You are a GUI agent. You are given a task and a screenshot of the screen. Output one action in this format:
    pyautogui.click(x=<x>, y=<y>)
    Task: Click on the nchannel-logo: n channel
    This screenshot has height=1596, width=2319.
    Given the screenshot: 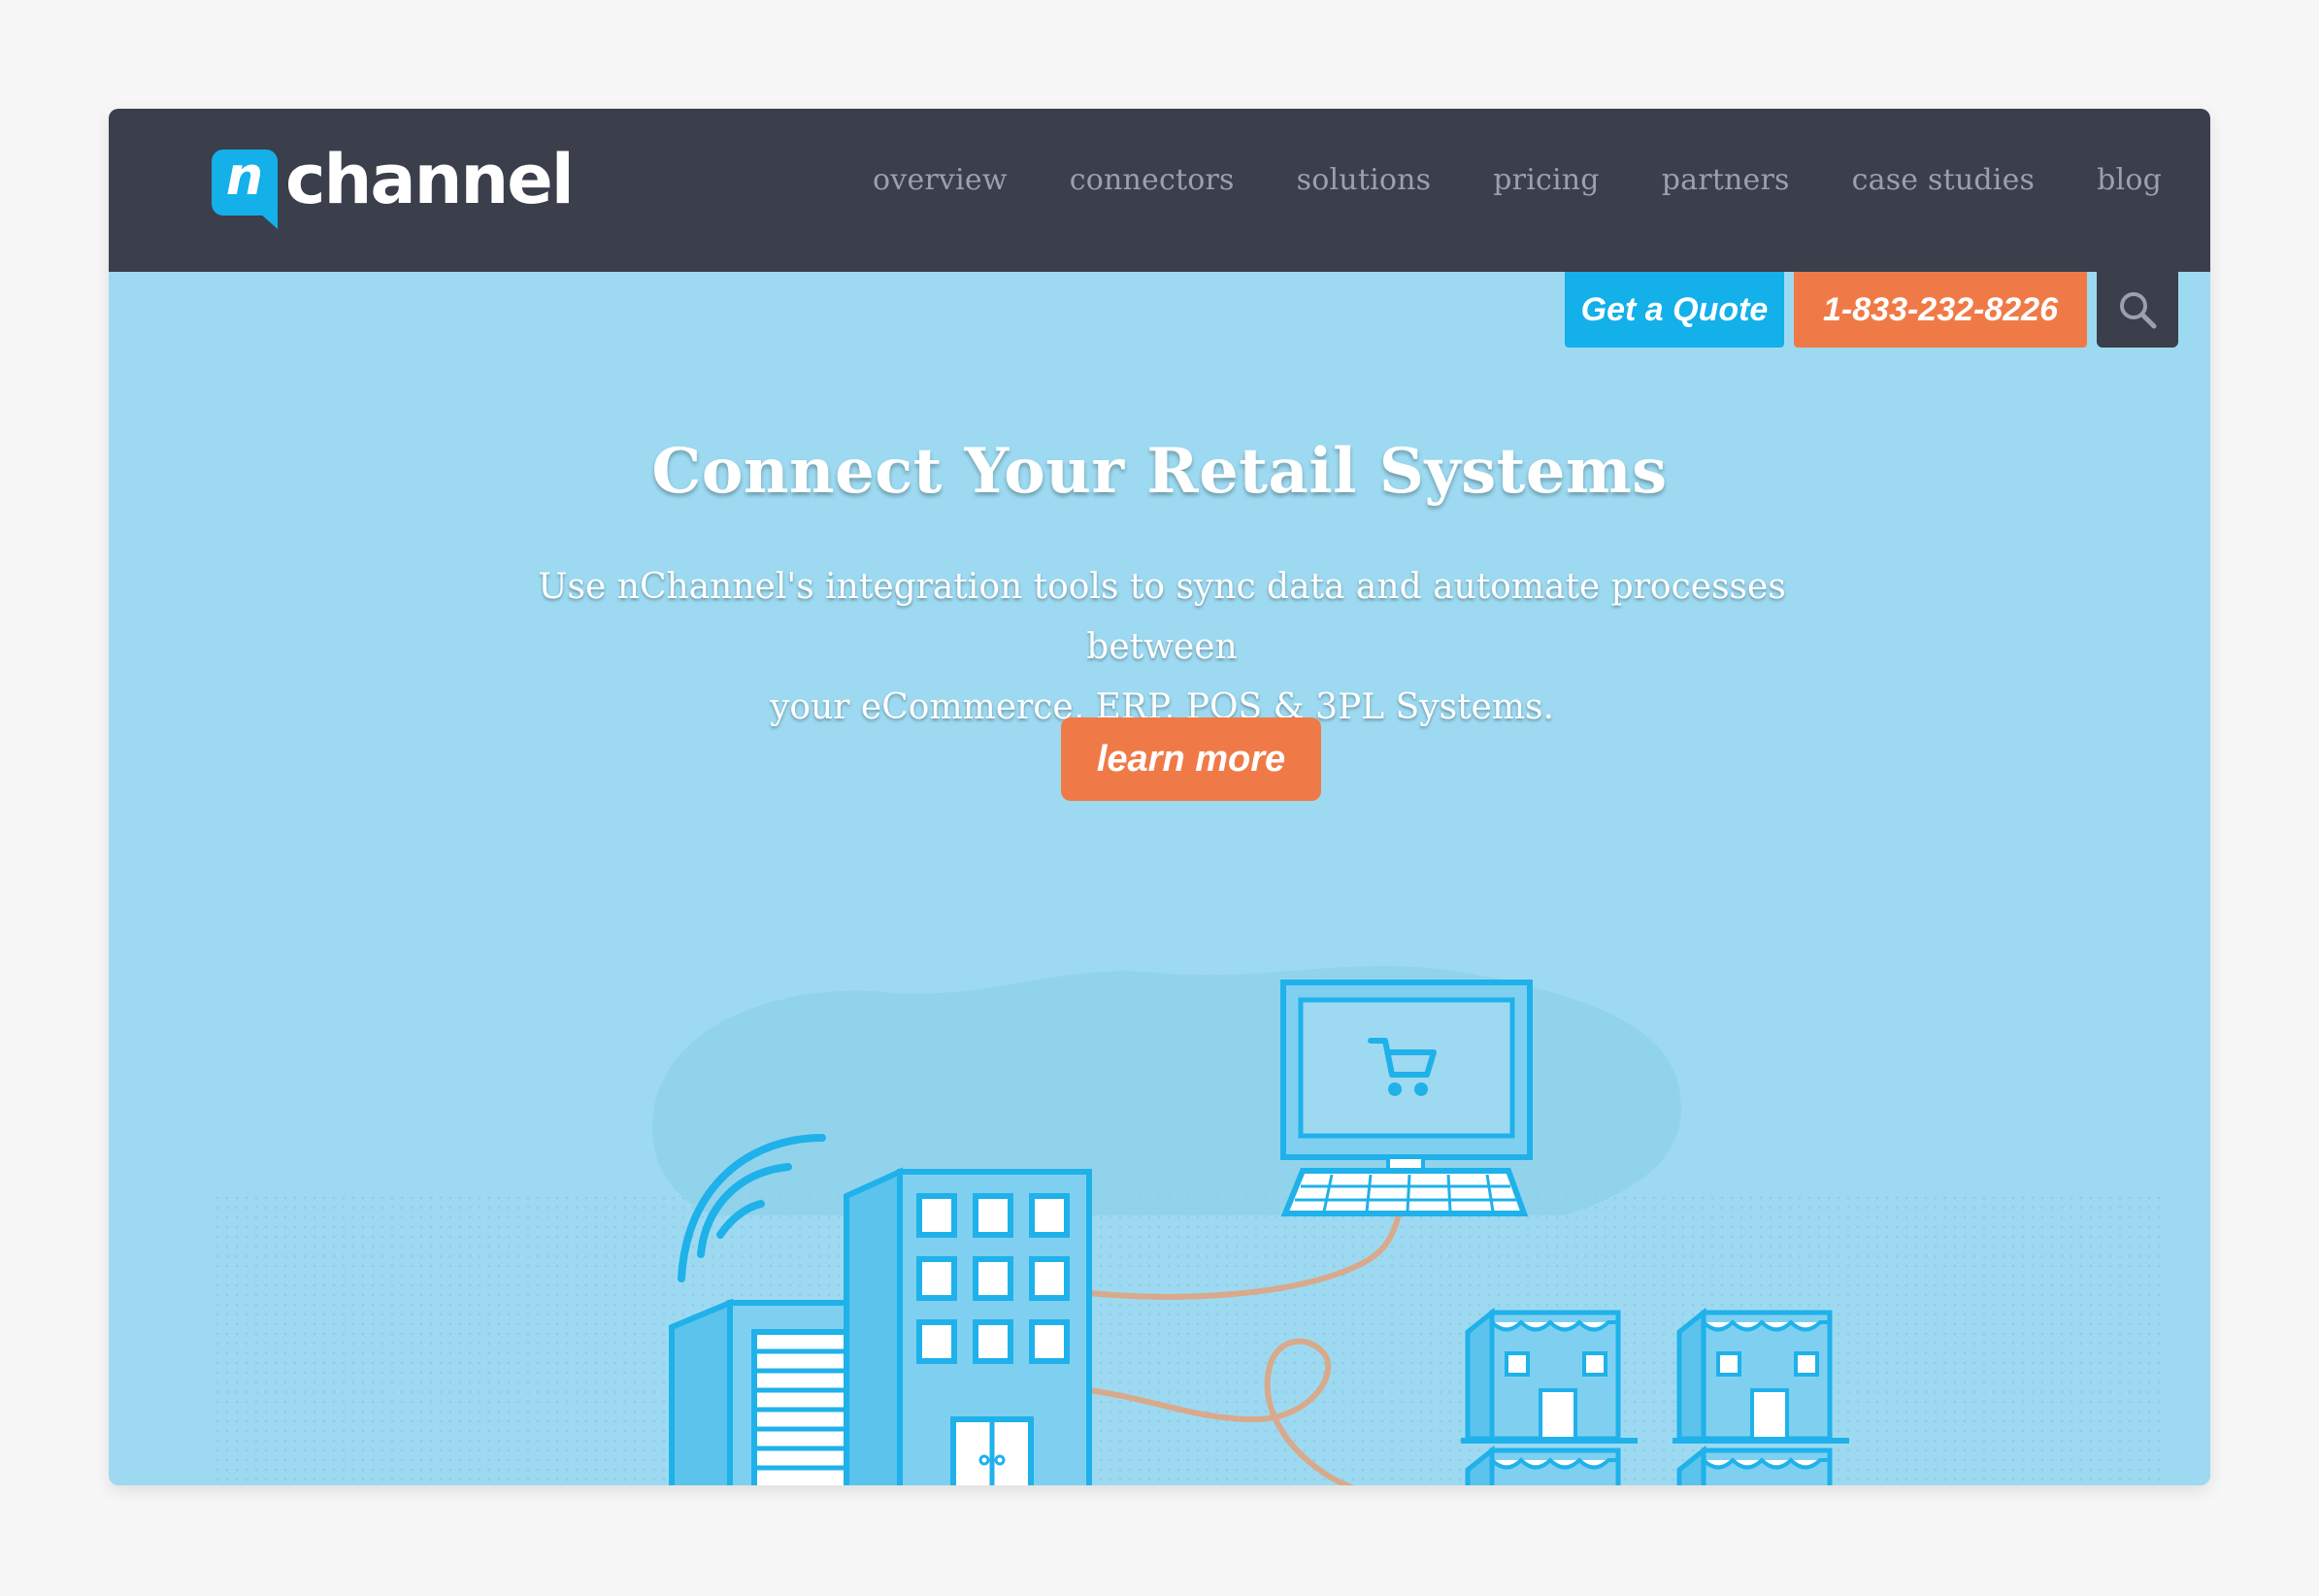 What is the action you would take?
    pyautogui.click(x=393, y=189)
    